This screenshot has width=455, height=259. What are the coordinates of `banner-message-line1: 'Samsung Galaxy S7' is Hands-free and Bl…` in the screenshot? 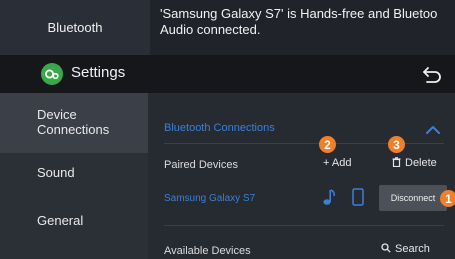 It's located at (299, 13).